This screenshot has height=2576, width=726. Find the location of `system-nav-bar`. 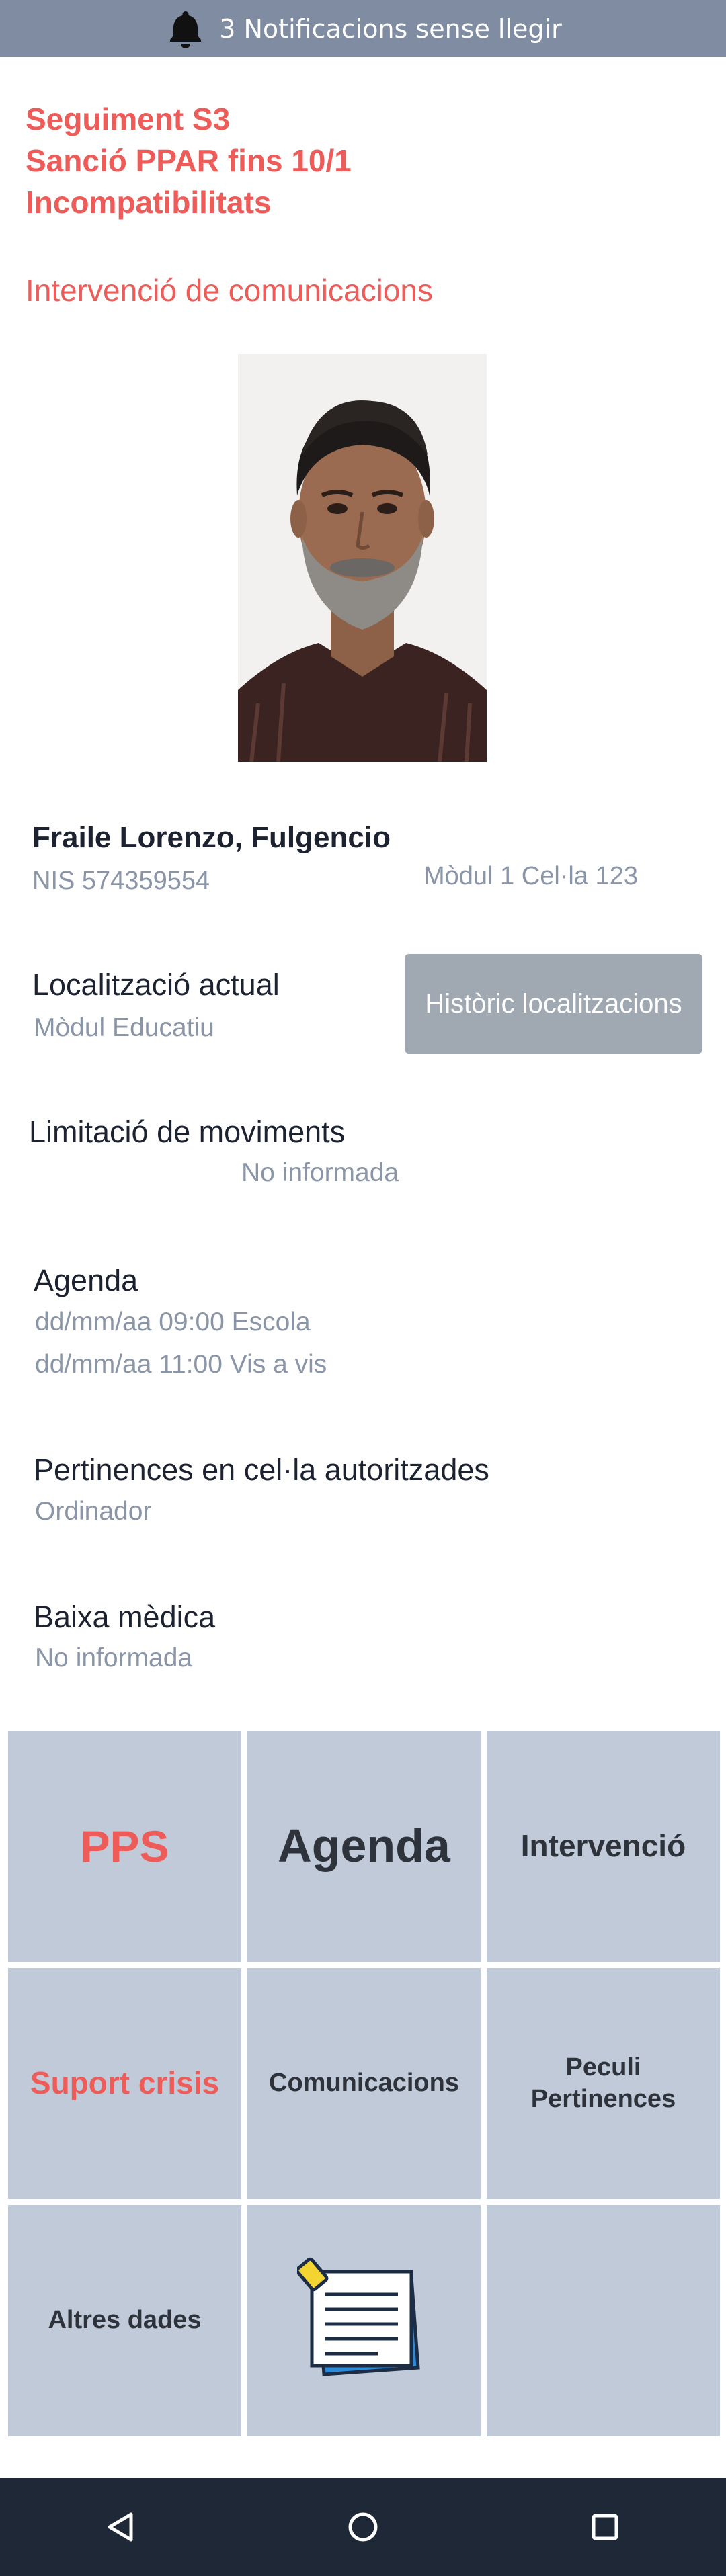

system-nav-bar is located at coordinates (363, 2527).